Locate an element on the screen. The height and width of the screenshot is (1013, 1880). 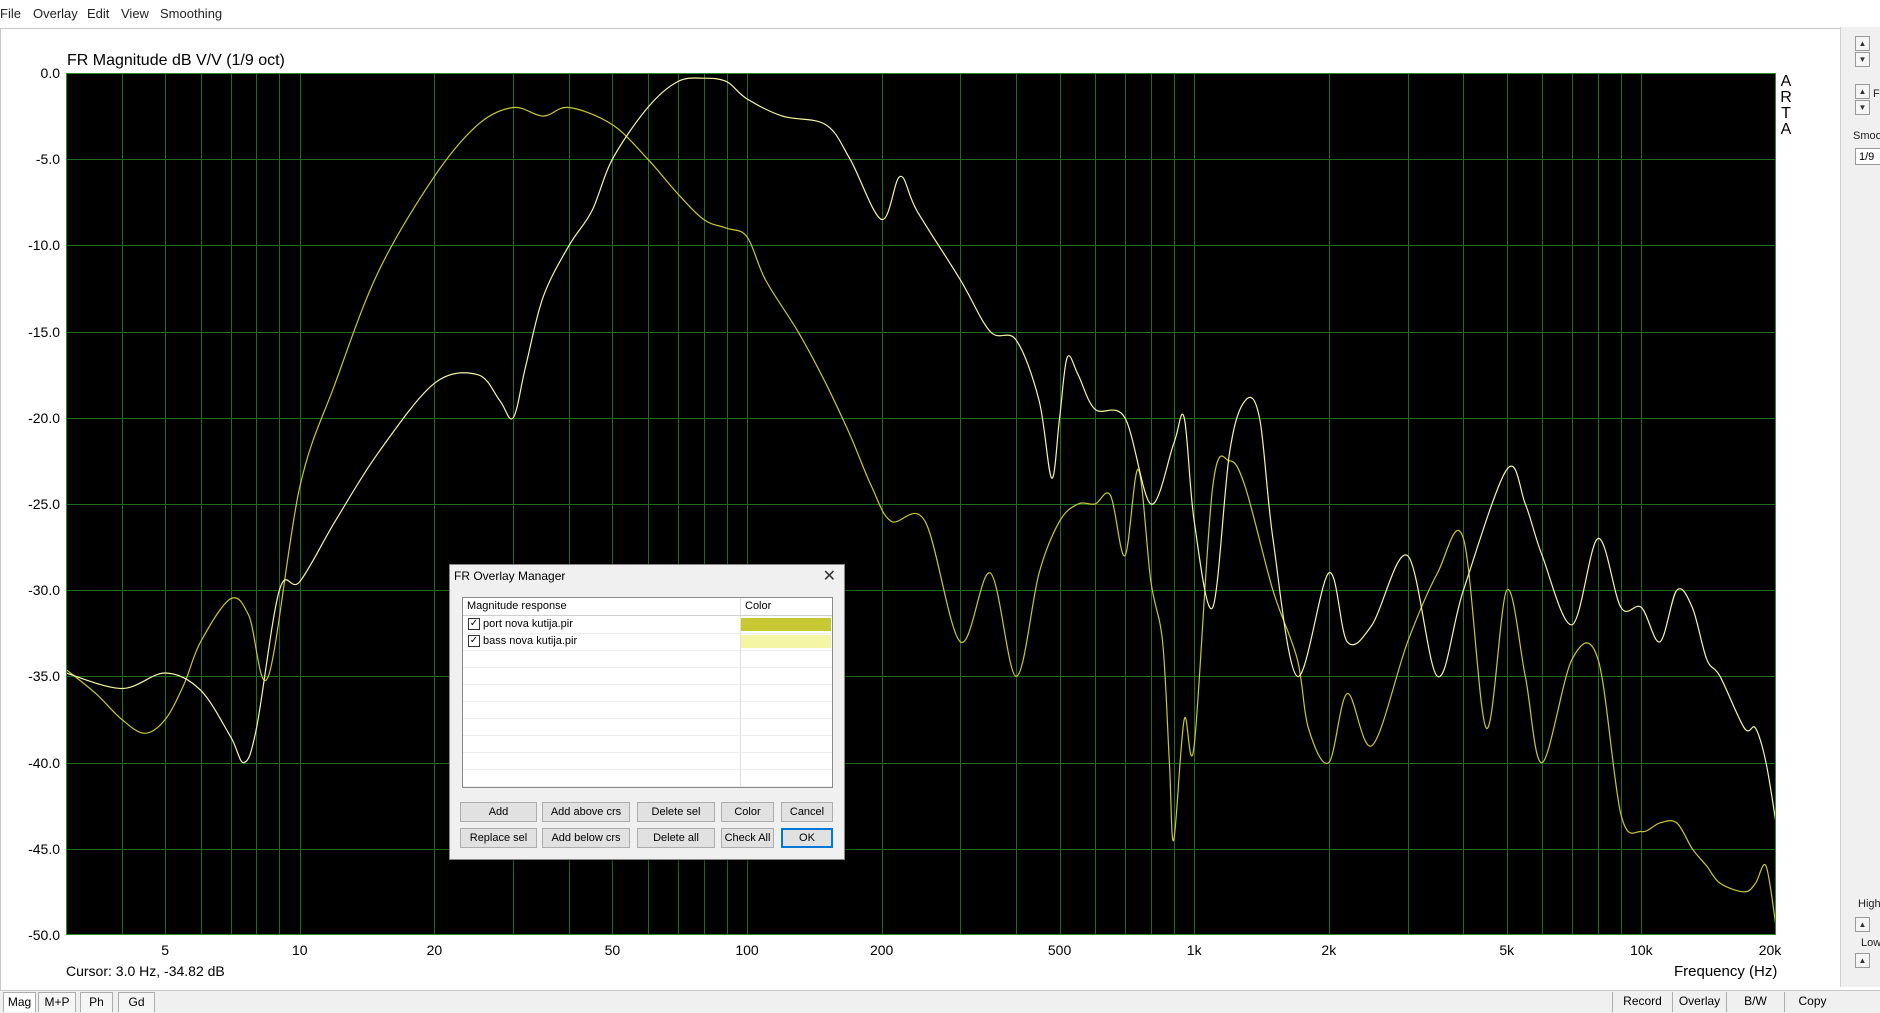
x-tick-label: 20k is located at coordinates (1770, 950).